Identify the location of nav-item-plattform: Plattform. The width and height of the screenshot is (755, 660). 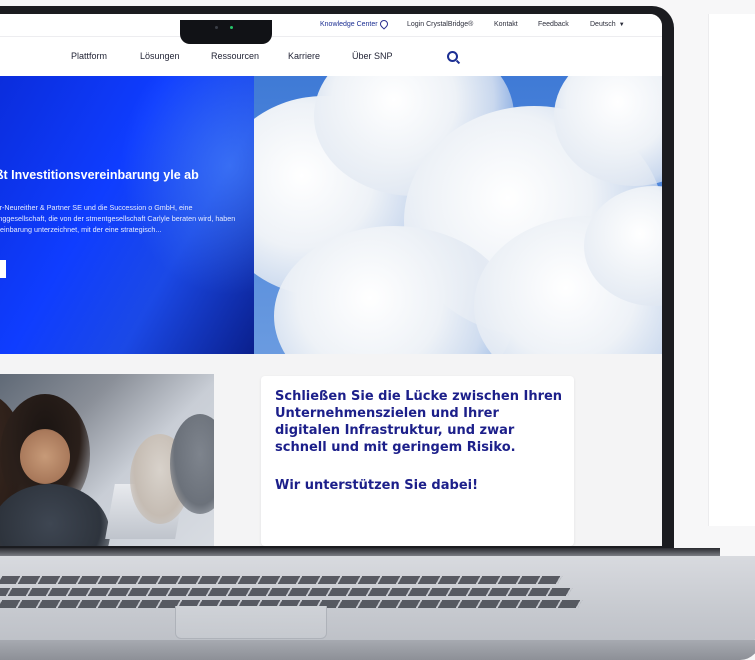
(89, 56).